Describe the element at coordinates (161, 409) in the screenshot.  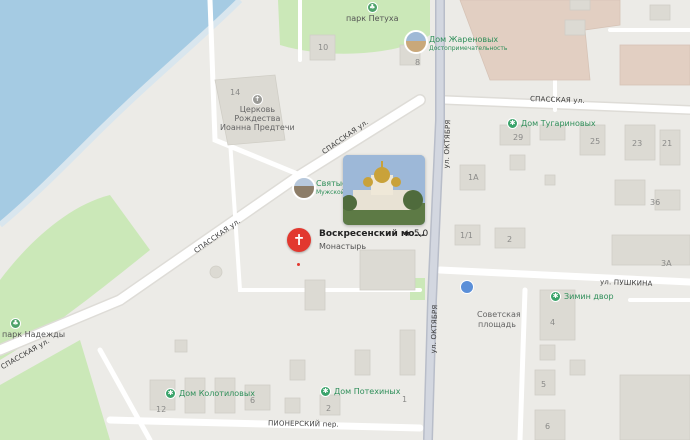
I see `house-number: 12` at that location.